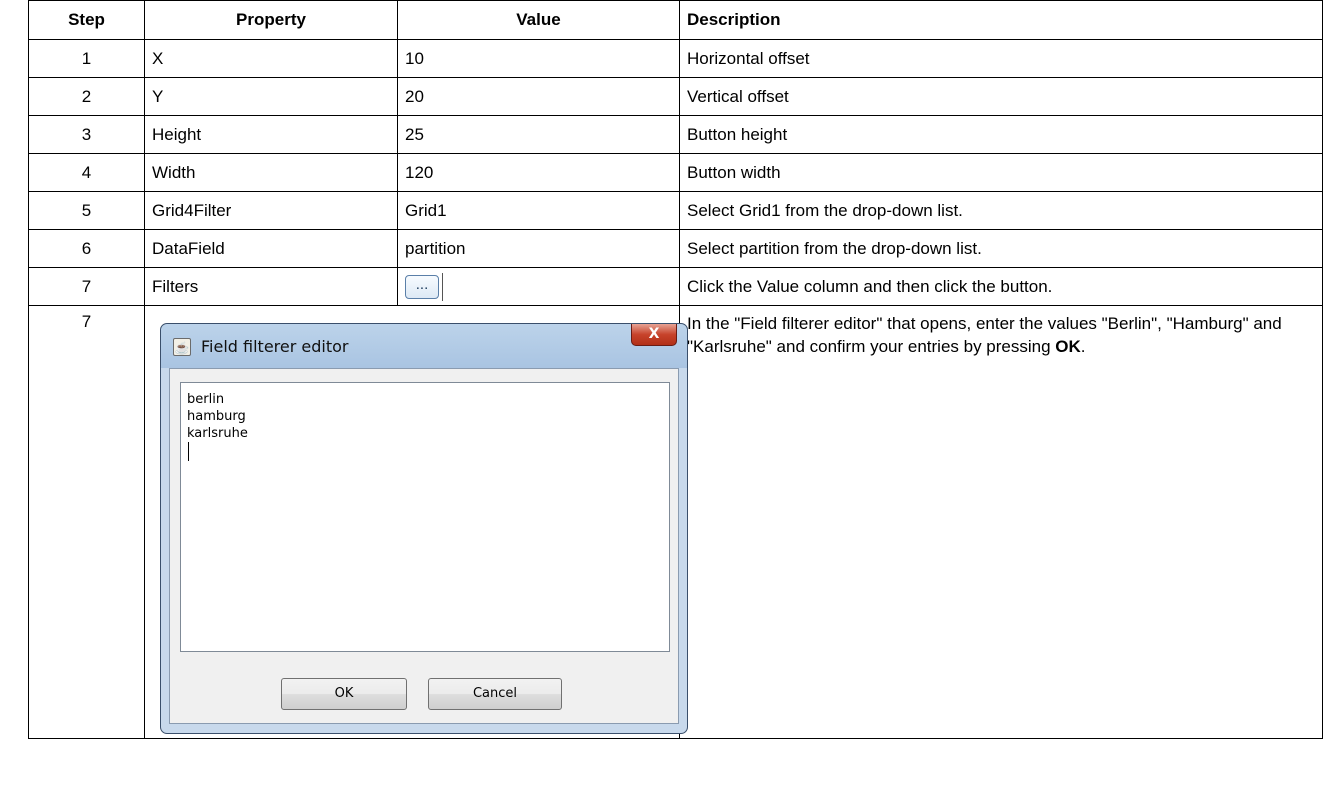 This screenshot has width=1326, height=810. Describe the element at coordinates (538, 58) in the screenshot. I see `value-cell: 10` at that location.